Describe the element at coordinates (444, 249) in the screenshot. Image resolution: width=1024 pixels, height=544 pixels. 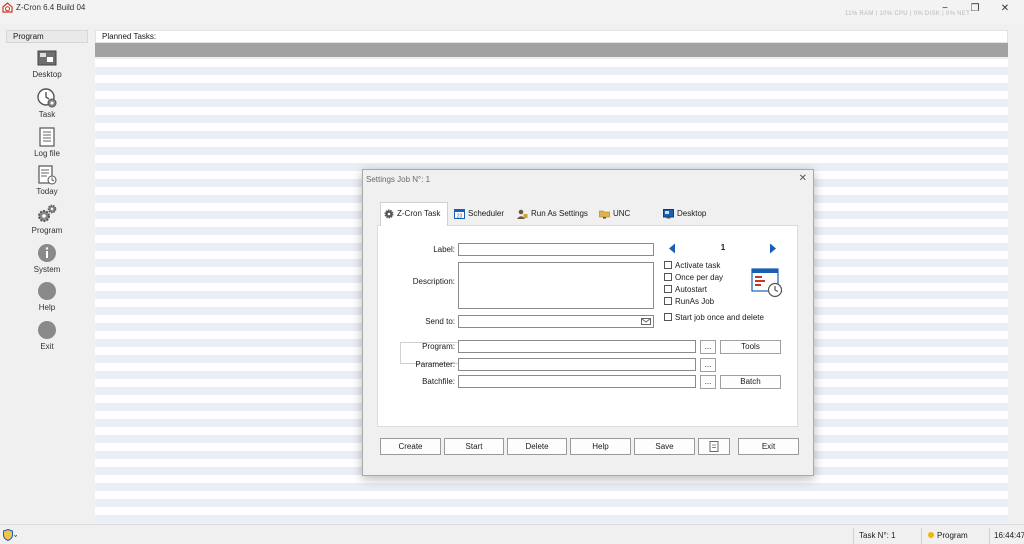
I see `label-field-label: Label:` at that location.